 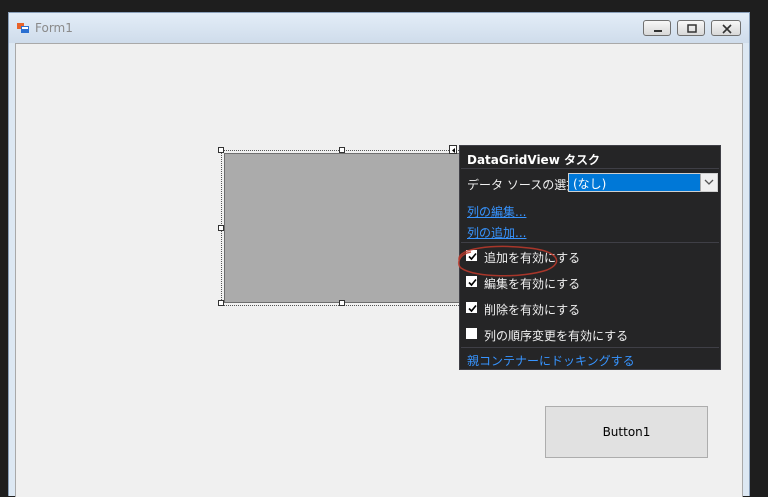 What do you see at coordinates (221, 150) in the screenshot?
I see `resize-handle-top-left` at bounding box center [221, 150].